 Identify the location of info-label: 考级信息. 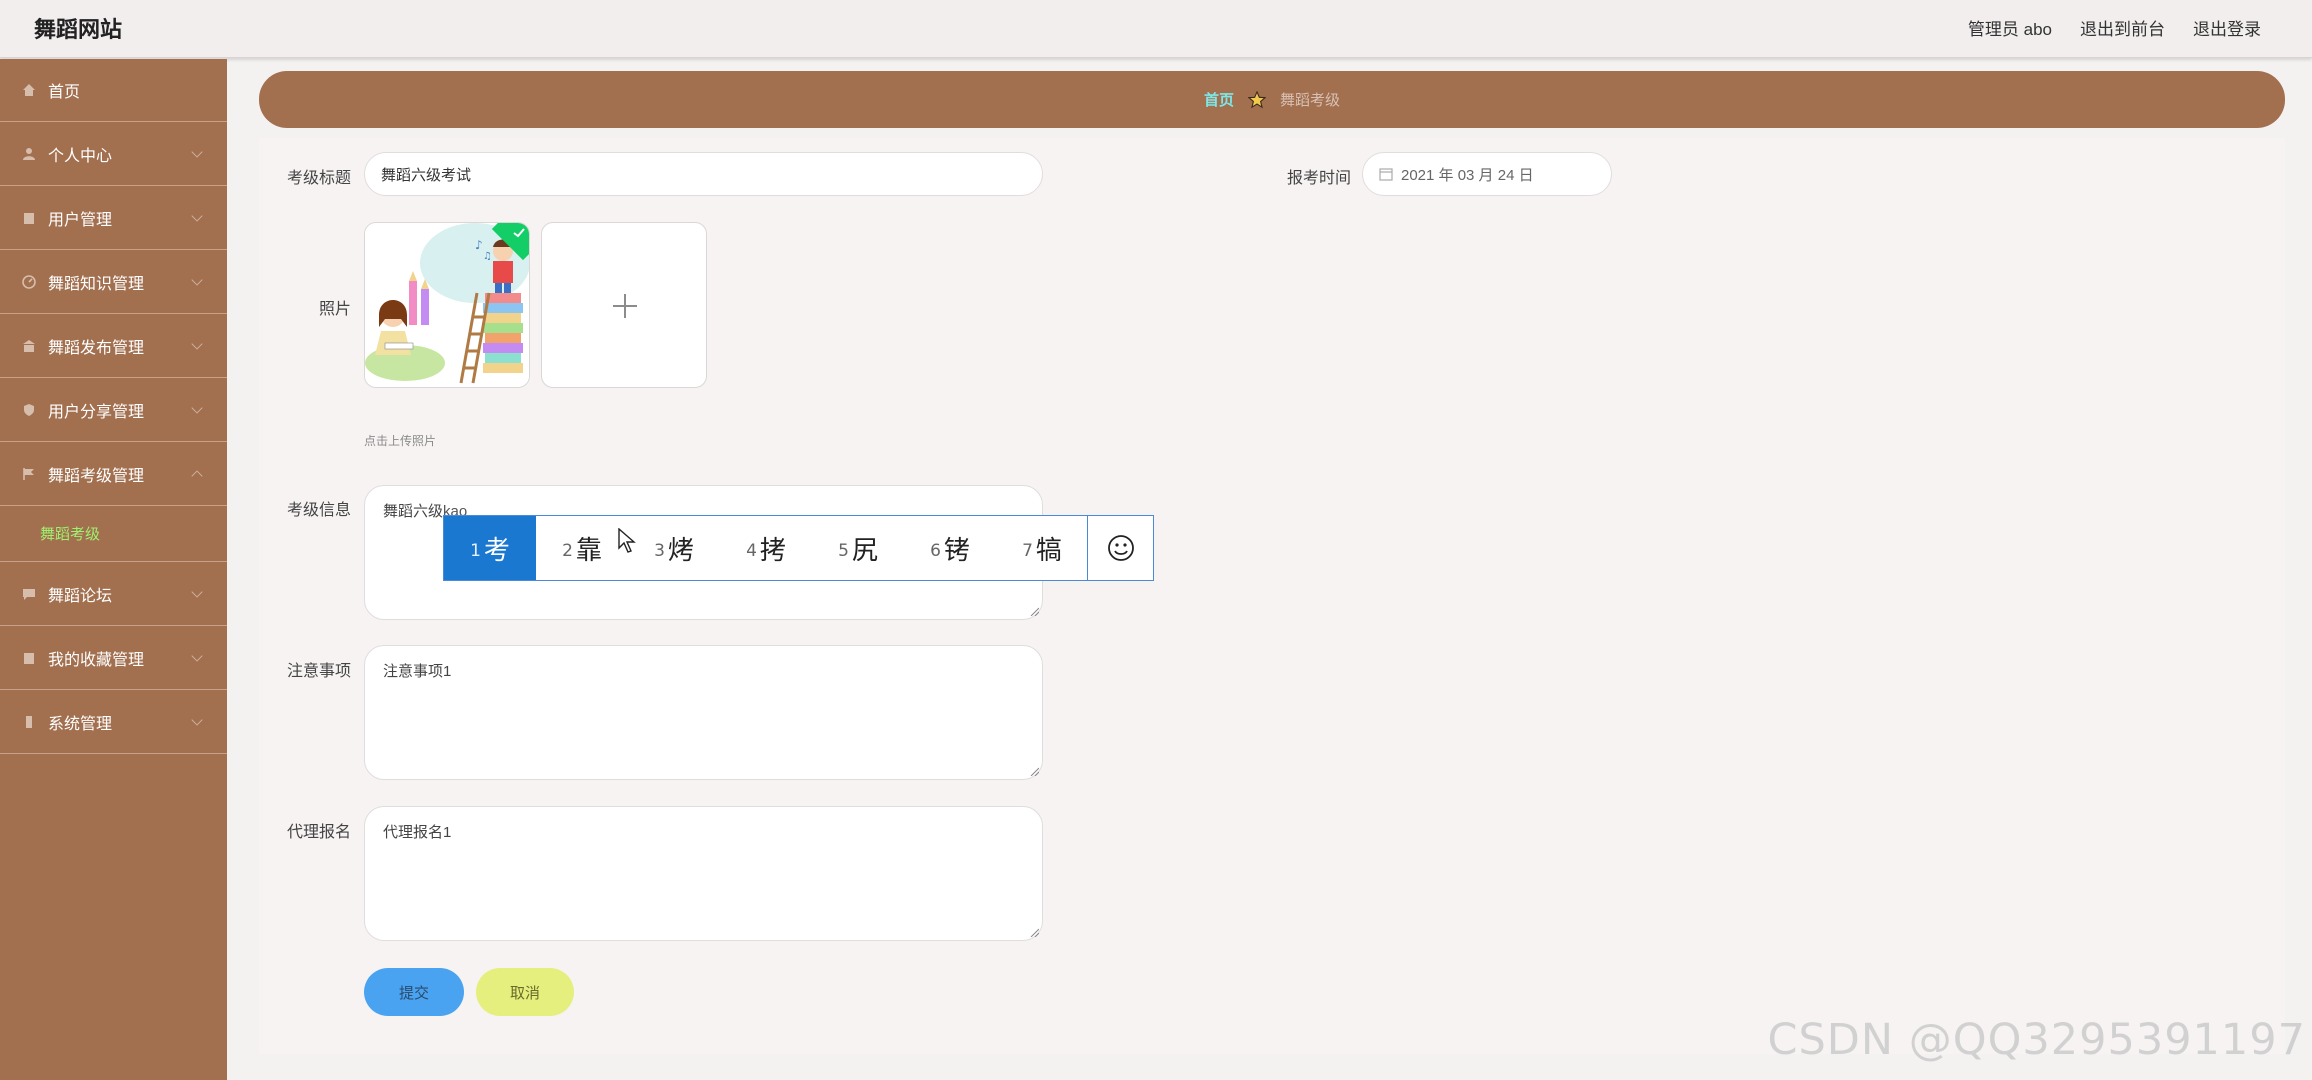
(318, 510).